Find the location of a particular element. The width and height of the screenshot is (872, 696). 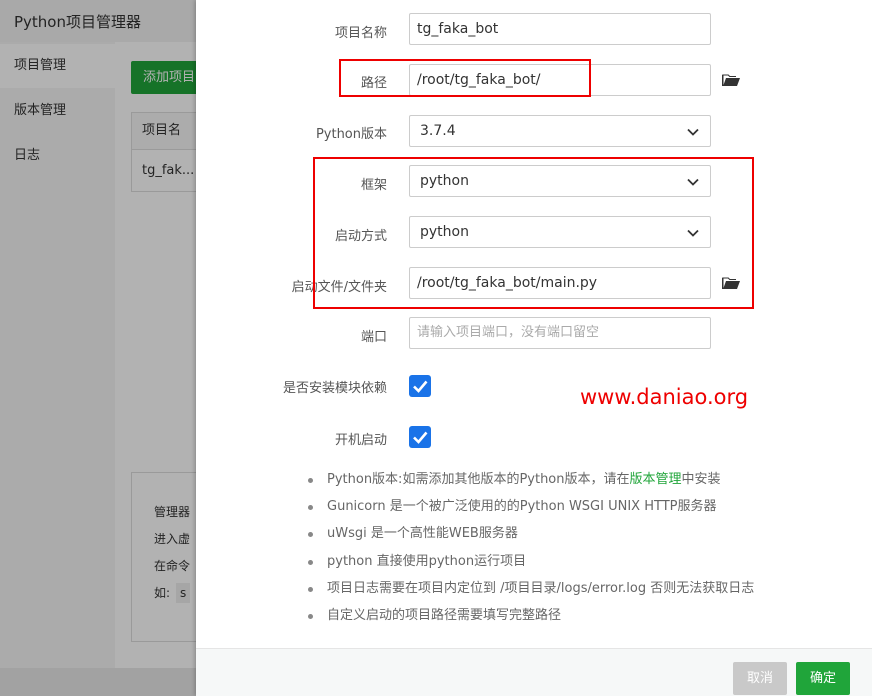

list-item: 自定义启动的项目路径需要填写完整路径 is located at coordinates (530, 615).